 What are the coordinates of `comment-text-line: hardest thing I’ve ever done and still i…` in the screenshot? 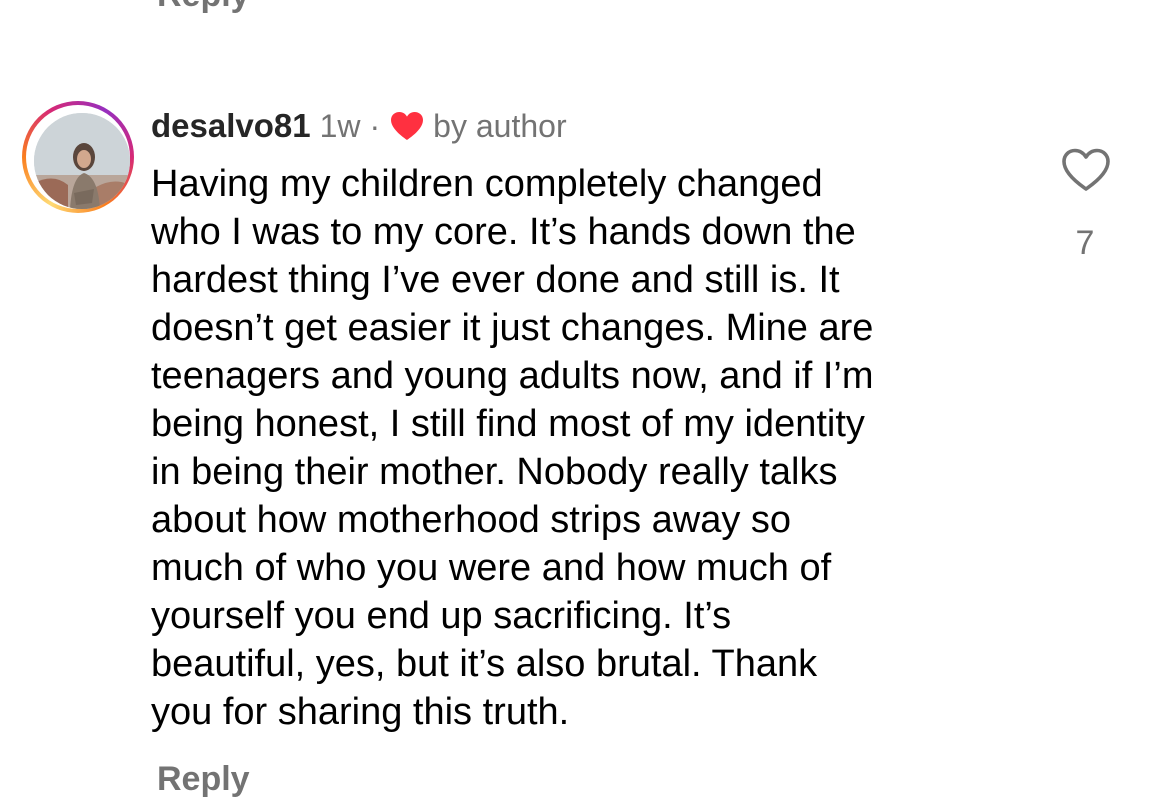 It's located at (495, 280).